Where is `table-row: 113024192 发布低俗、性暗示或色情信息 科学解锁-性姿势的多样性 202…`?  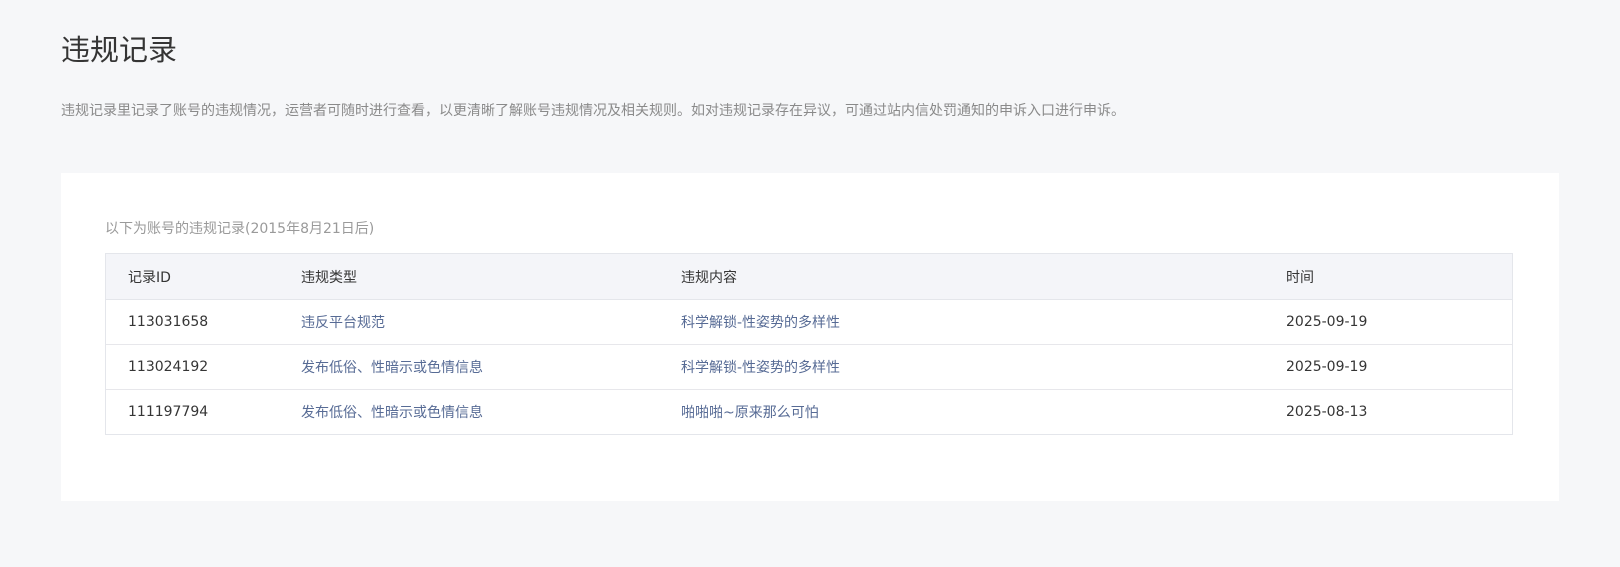 table-row: 113024192 发布低俗、性暗示或色情信息 科学解锁-性姿势的多样性 202… is located at coordinates (809, 366).